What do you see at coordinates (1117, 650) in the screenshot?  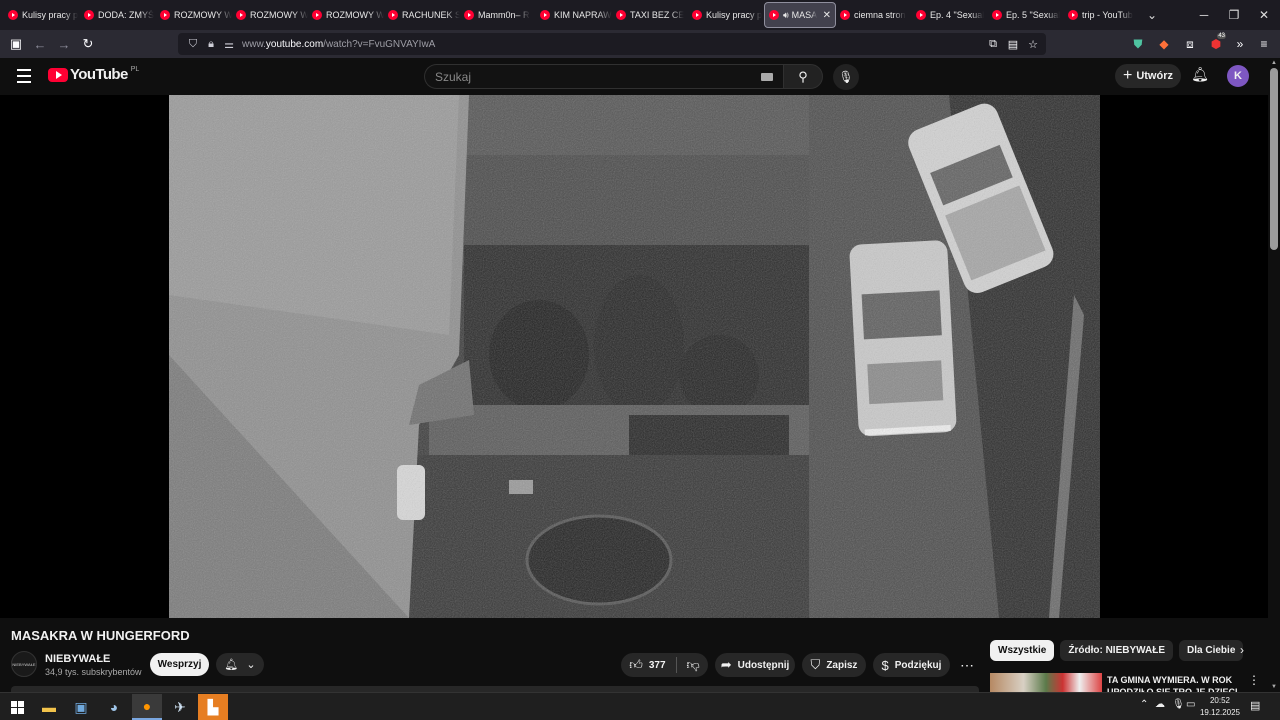 I see `filter-chip: Źródło: NIEBYWAŁE` at bounding box center [1117, 650].